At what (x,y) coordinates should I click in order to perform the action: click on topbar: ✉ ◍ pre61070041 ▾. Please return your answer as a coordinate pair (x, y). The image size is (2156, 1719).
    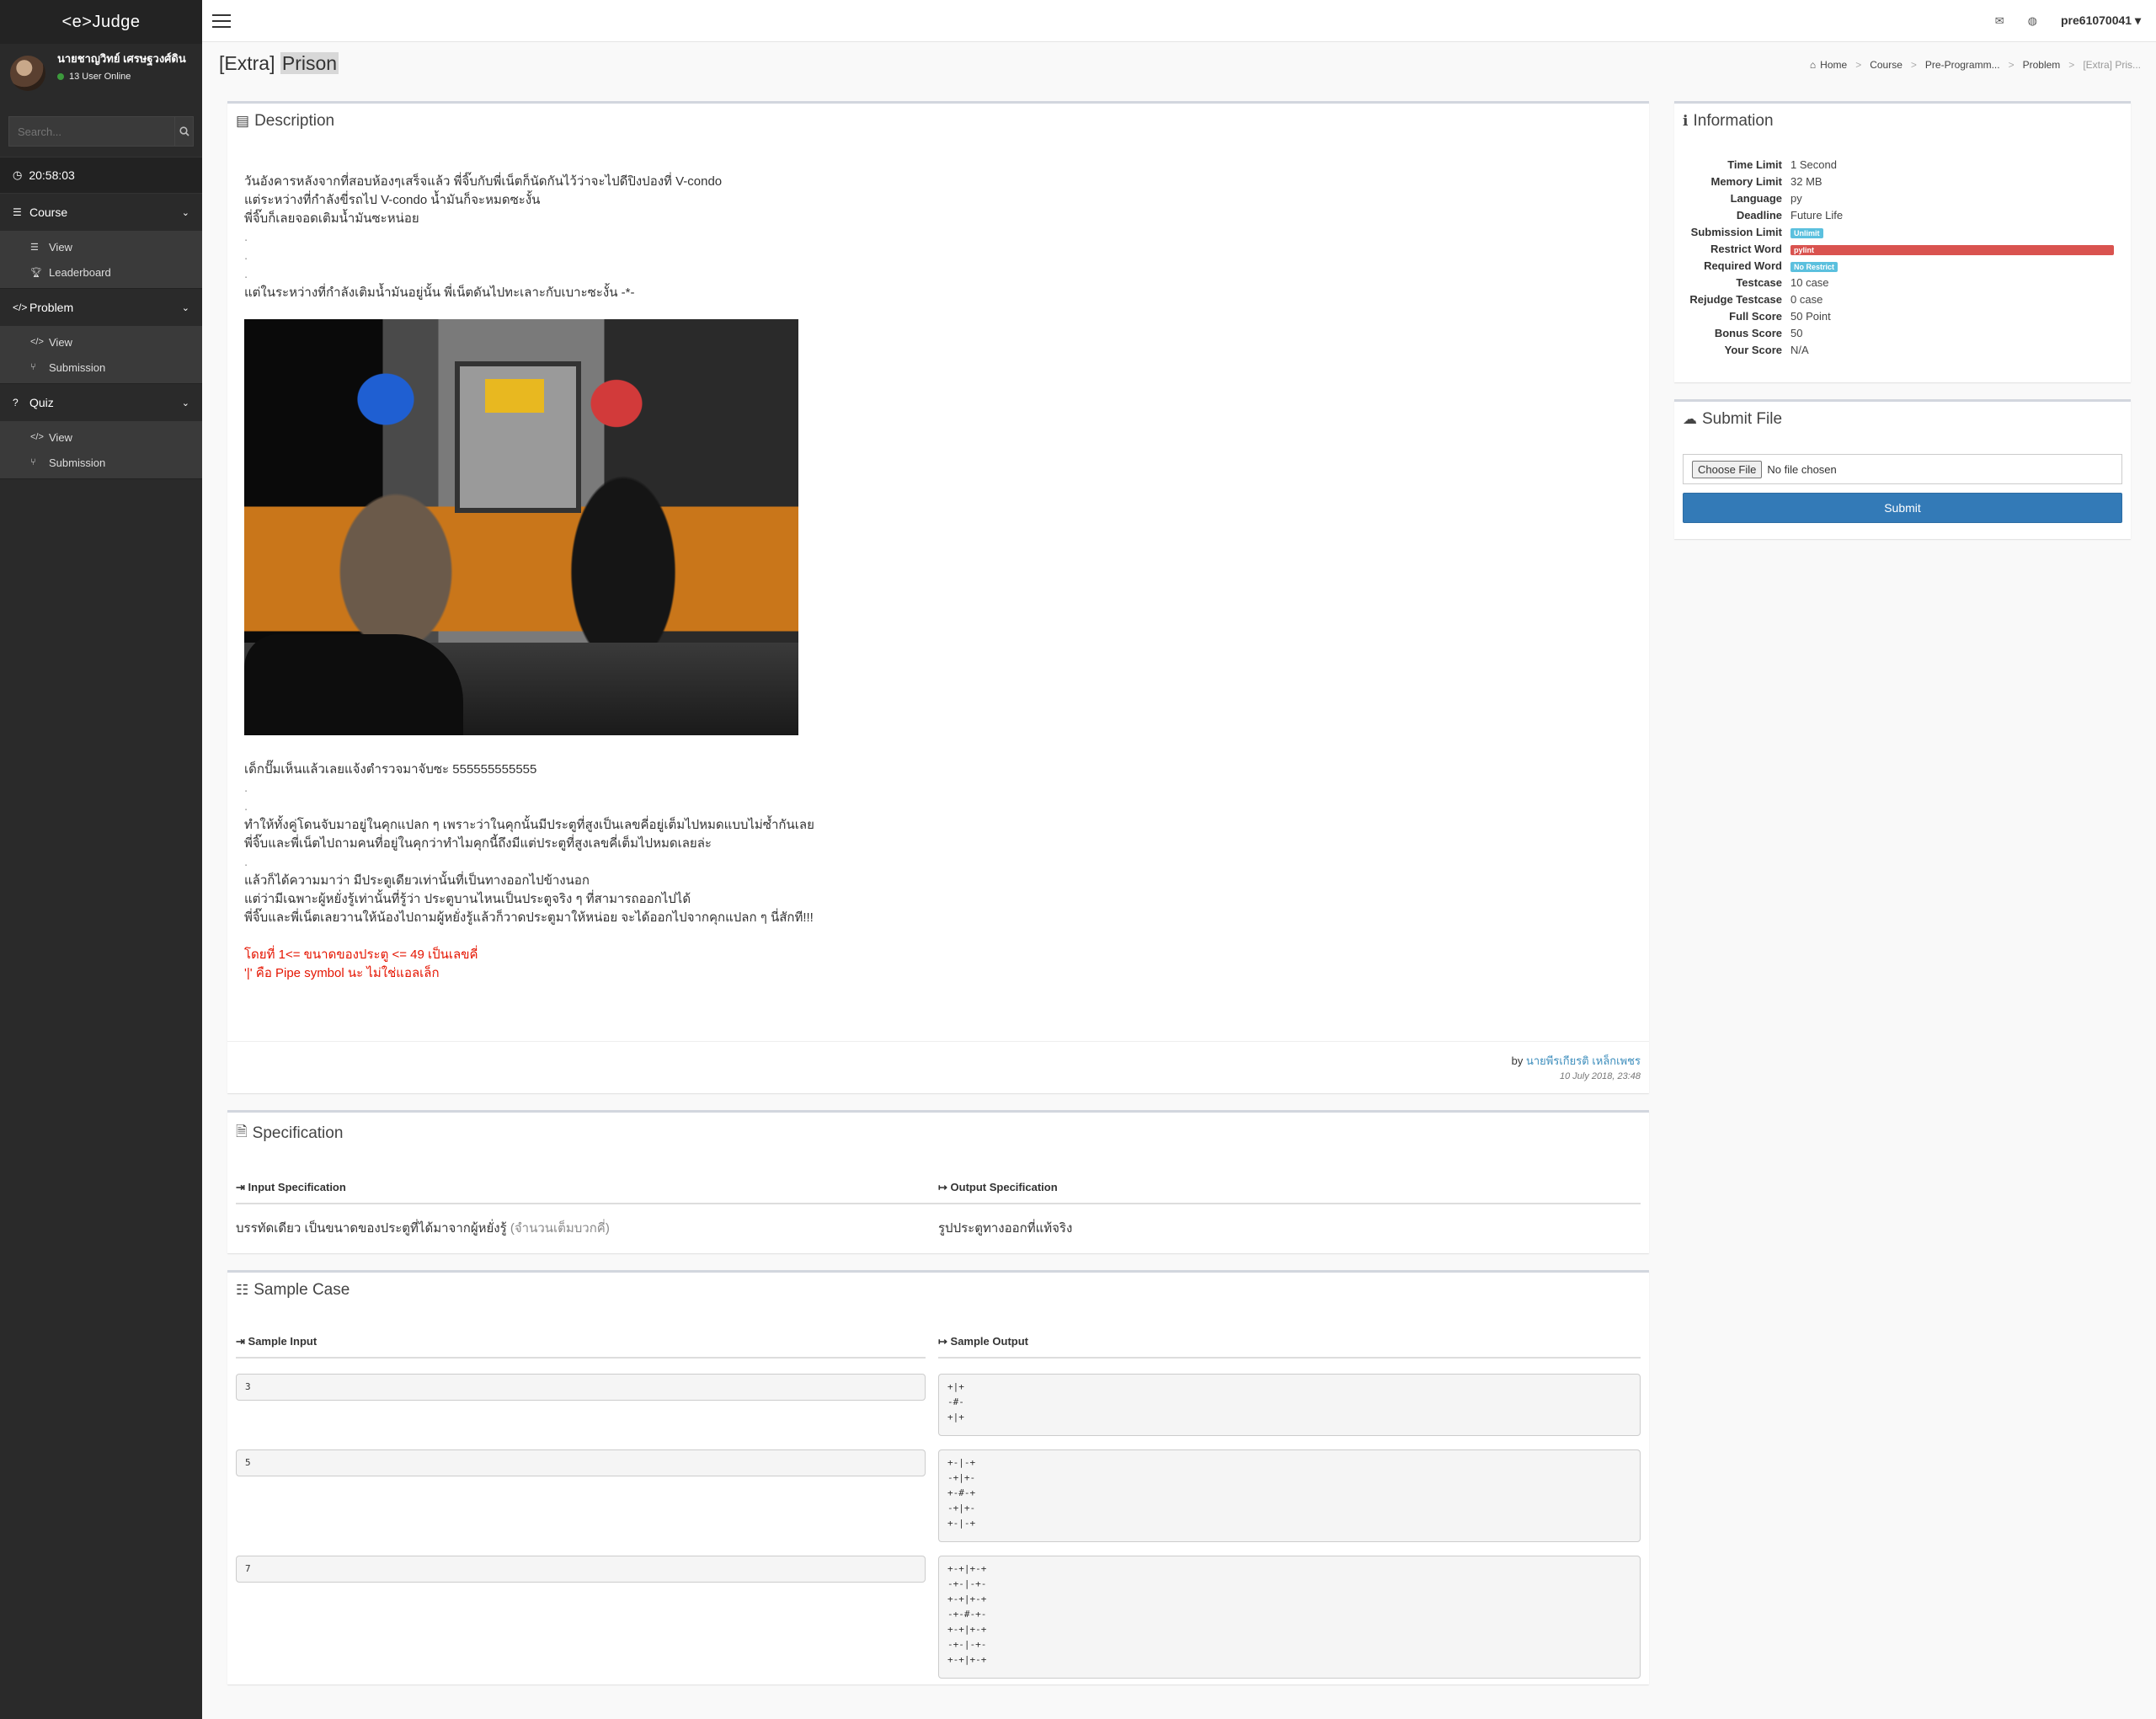
    Looking at the image, I should click on (1179, 21).